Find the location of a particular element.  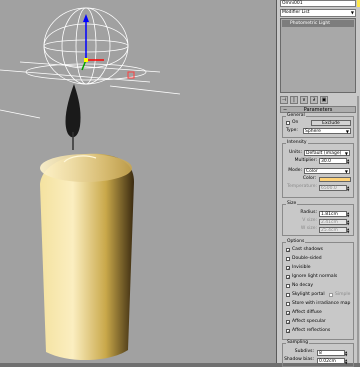

modifier-list-label: Modifier List is located at coordinates (296, 12).